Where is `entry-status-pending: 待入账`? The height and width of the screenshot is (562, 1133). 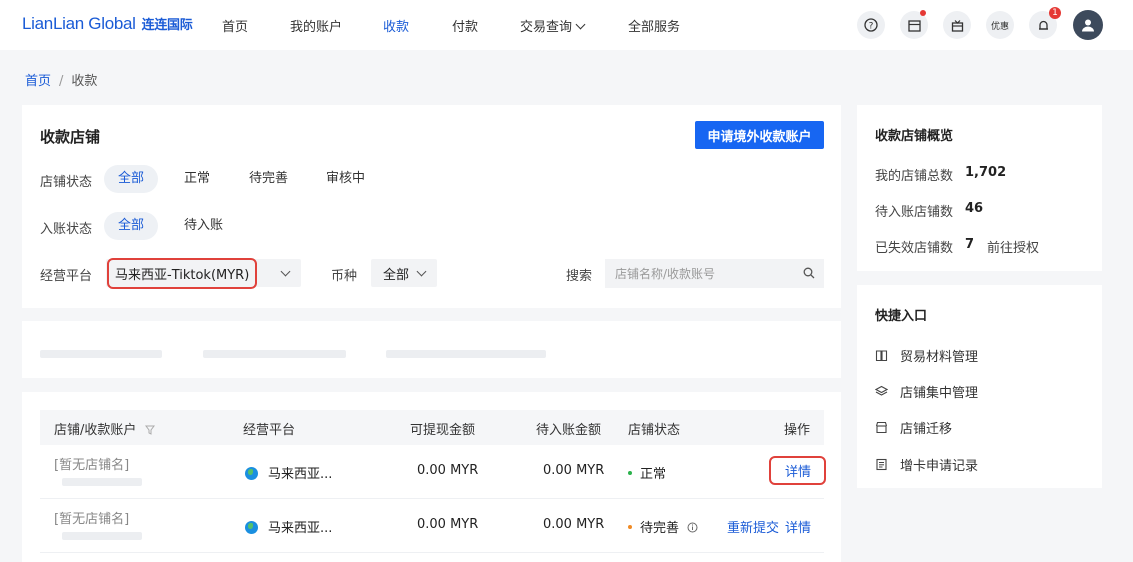
entry-status-pending: 待入账 is located at coordinates (203, 226).